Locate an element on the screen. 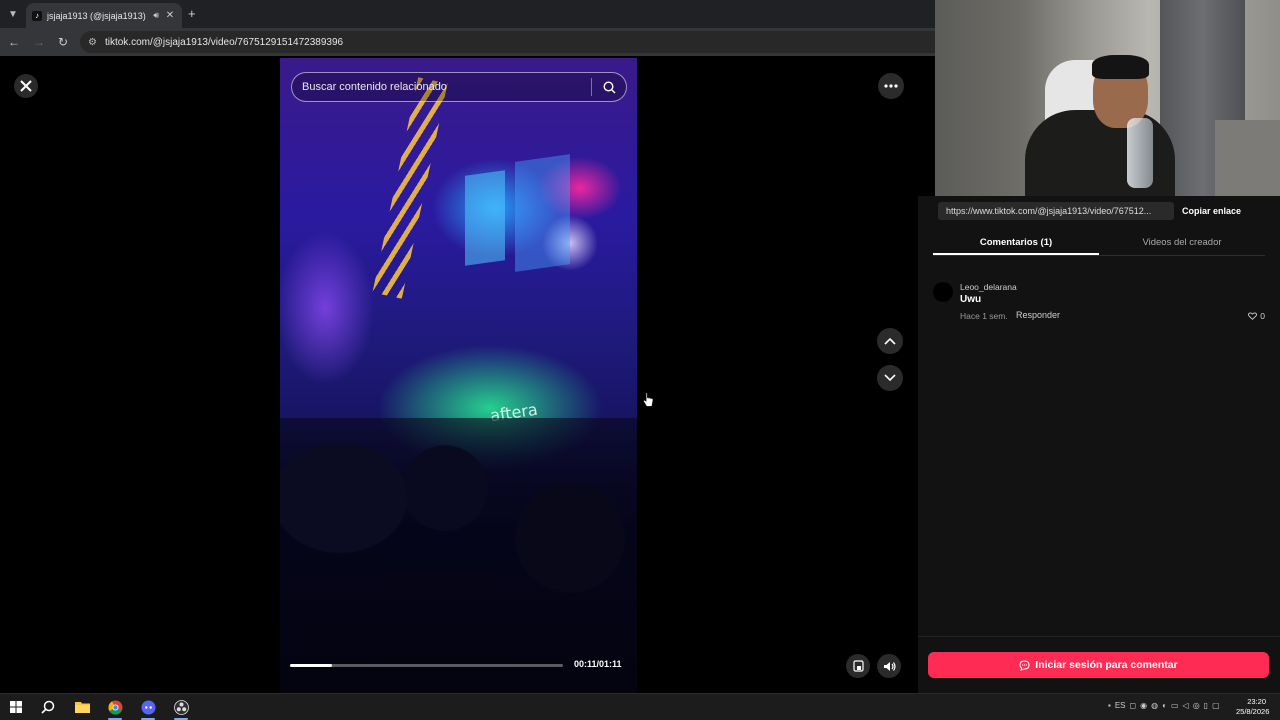  discord-tray-icon: ◐ is located at coordinates (1164, 705).